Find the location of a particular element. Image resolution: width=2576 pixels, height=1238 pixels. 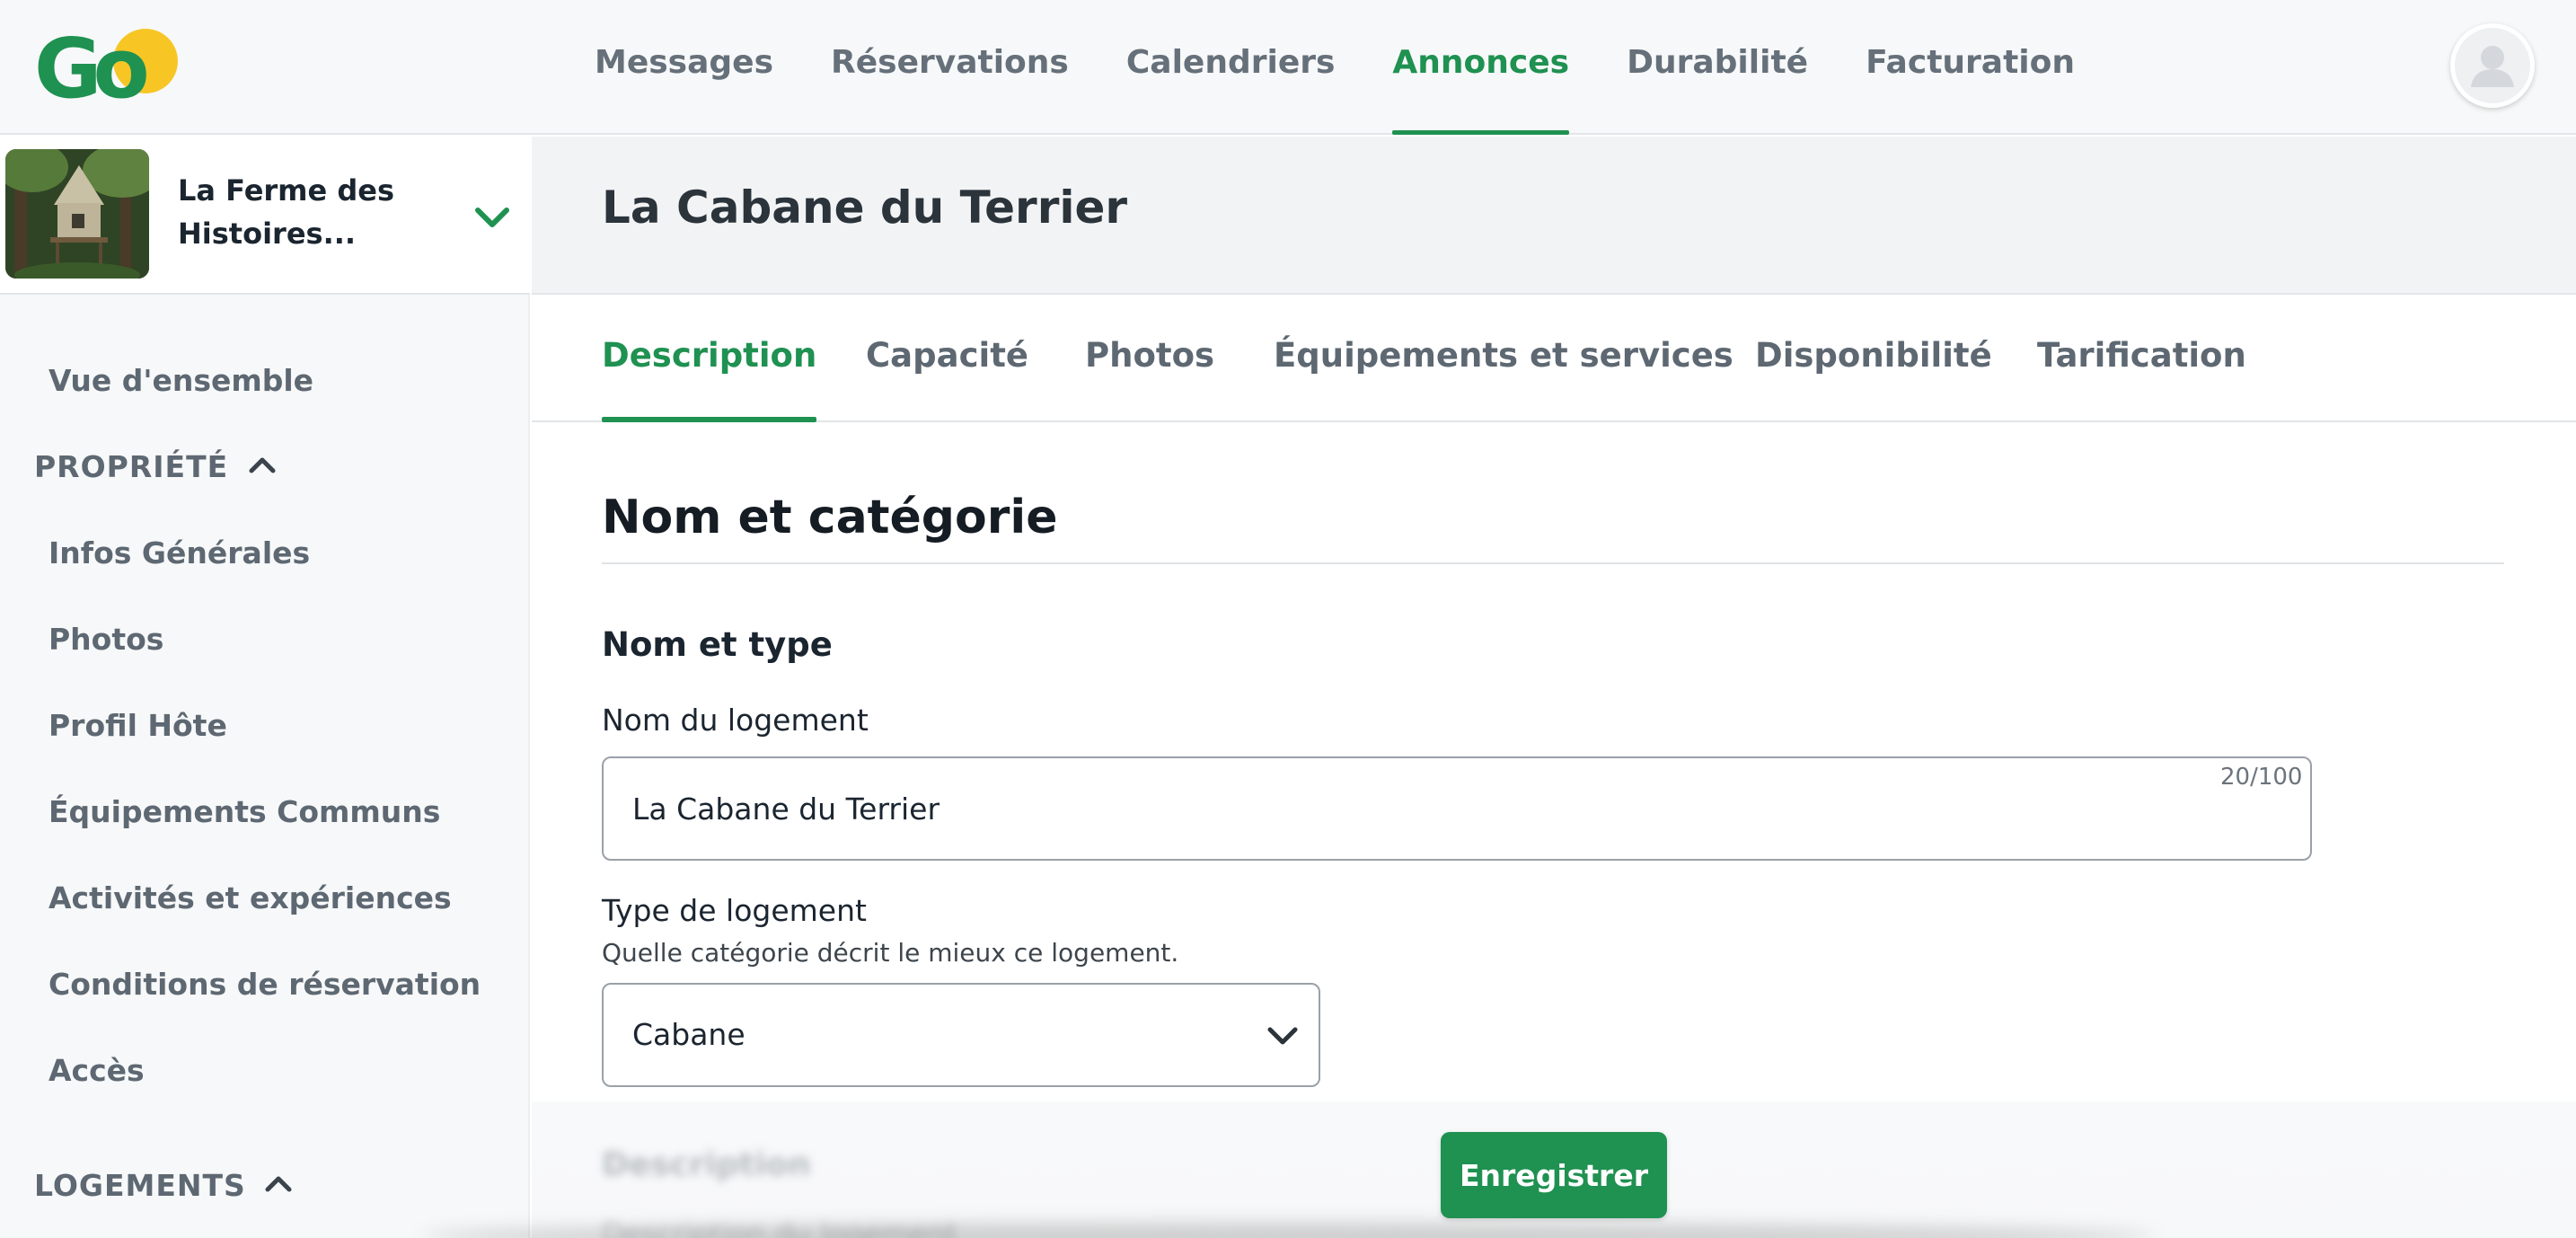

sidebar-item-conditions: Conditions de réservation is located at coordinates (265, 984).